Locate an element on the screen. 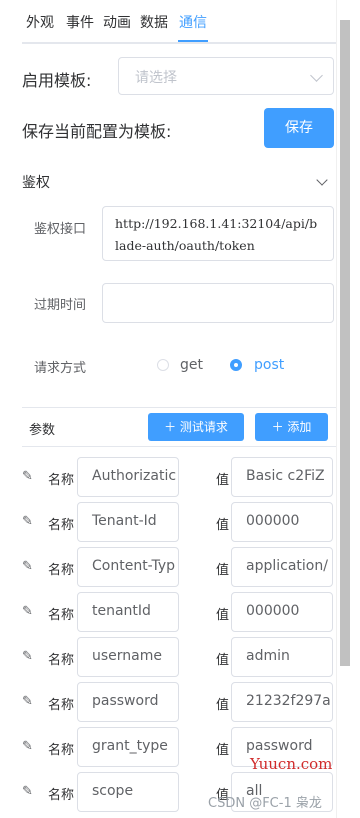  radio-post-label: post is located at coordinates (269, 365).